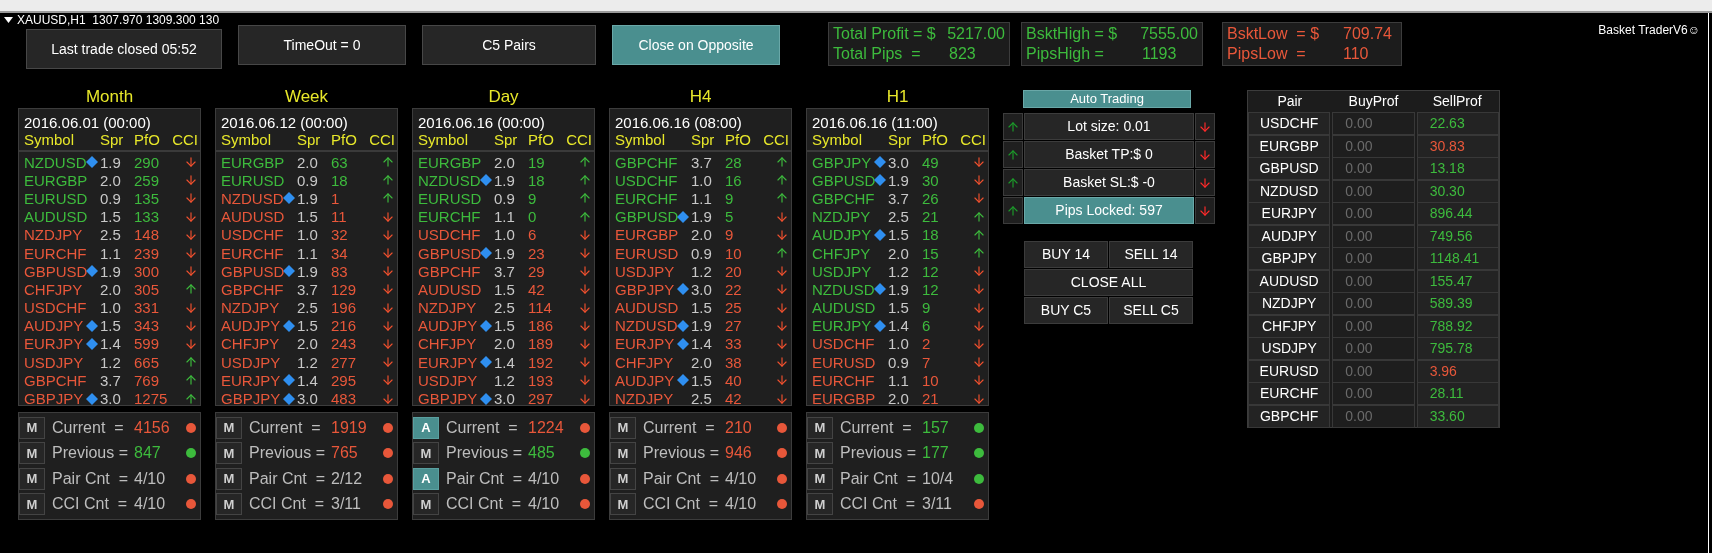 This screenshot has height=553, width=1712. Describe the element at coordinates (930, 399) in the screenshot. I see `pfo-value: 21` at that location.